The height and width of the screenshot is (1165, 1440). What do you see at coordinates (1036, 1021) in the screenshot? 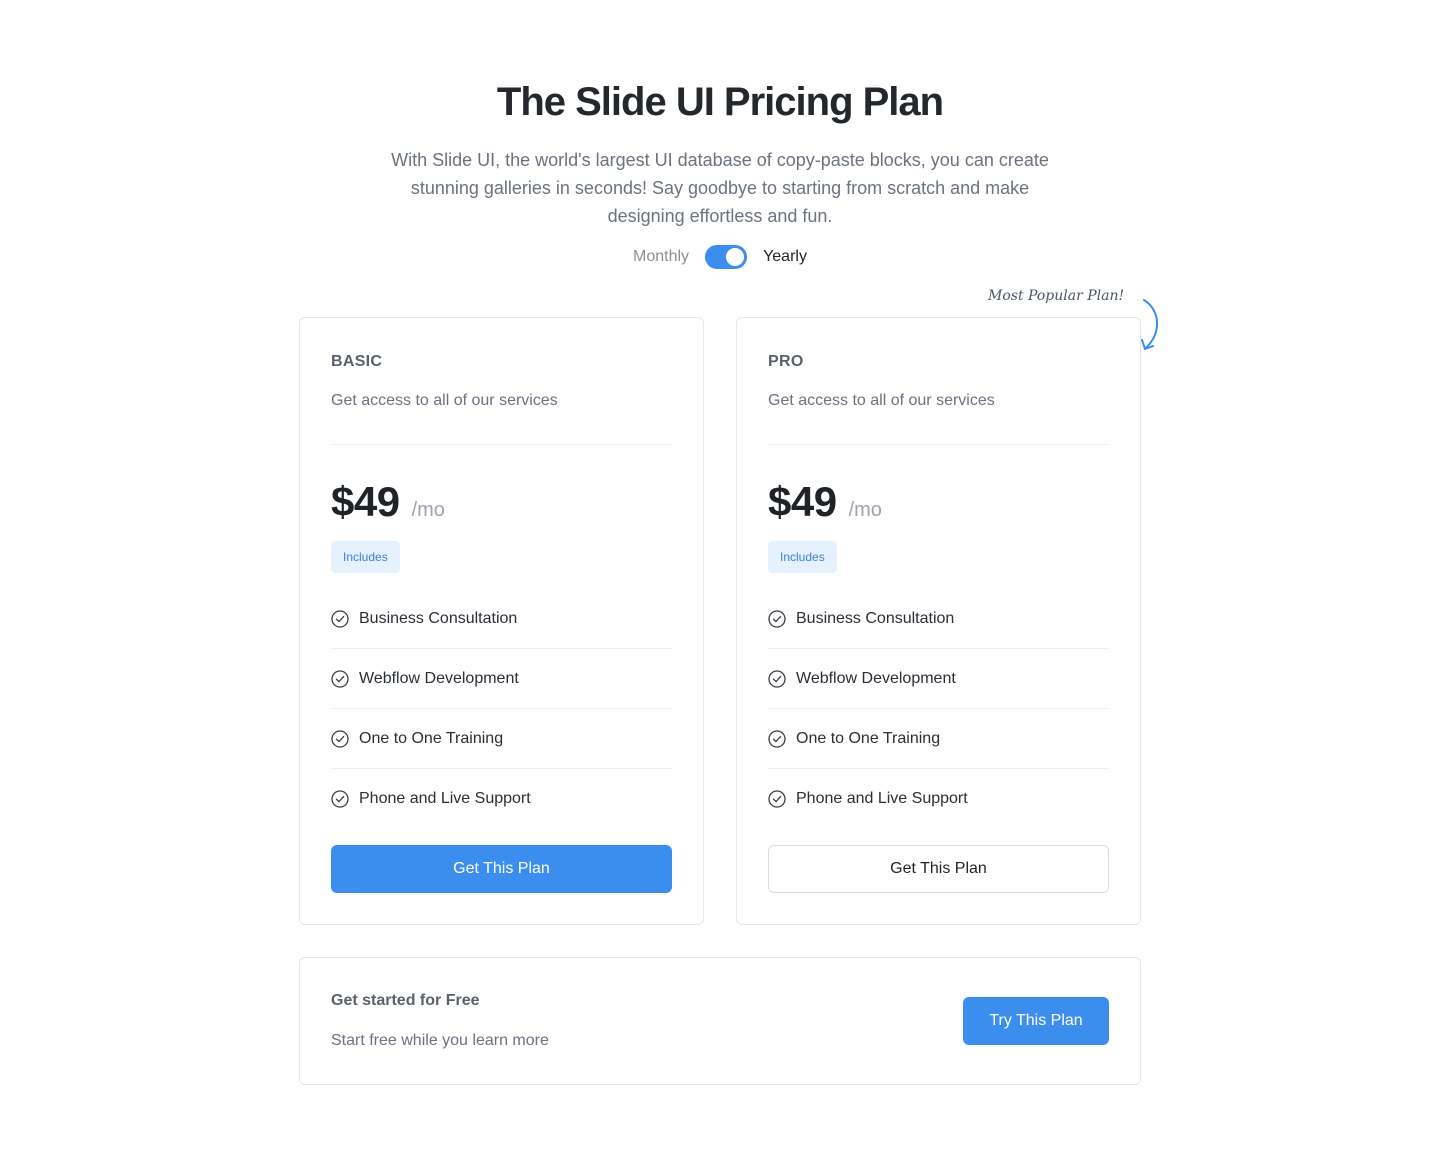
I see `try-free-plan-button: Try This Plan` at bounding box center [1036, 1021].